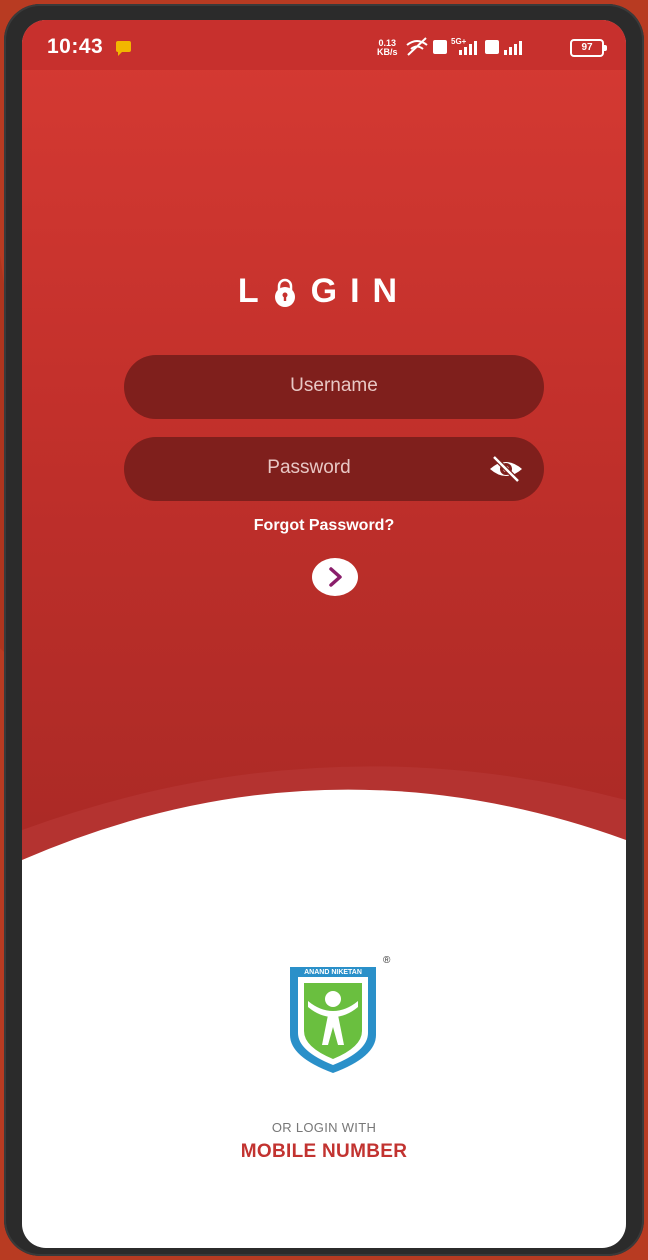  What do you see at coordinates (340, 1014) in the screenshot?
I see `school-logo: ANAND NIKETAN ®` at bounding box center [340, 1014].